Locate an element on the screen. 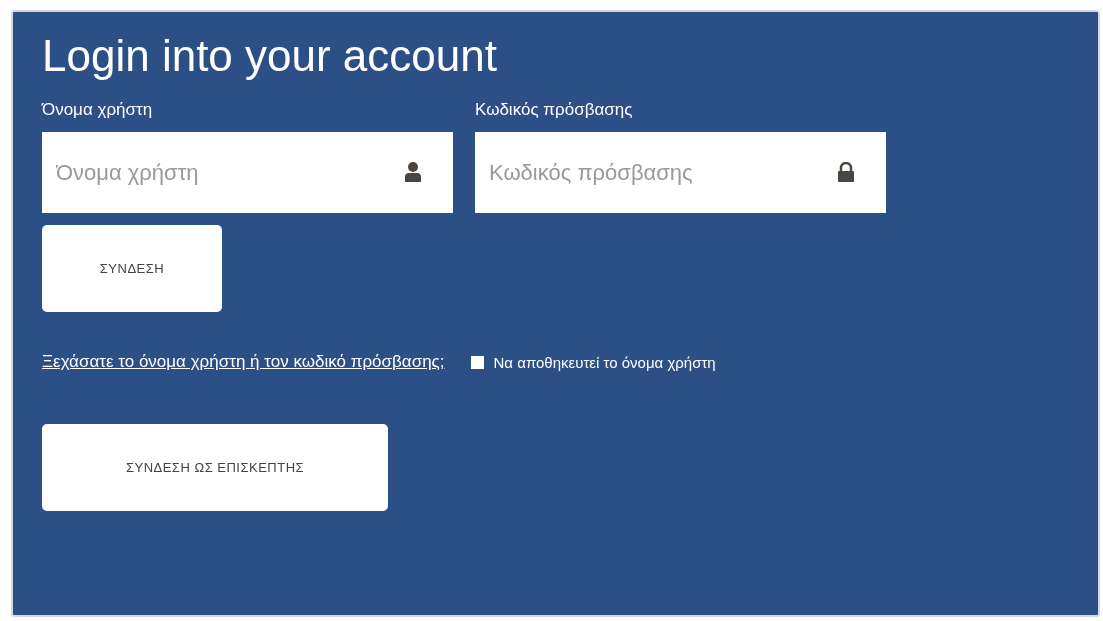  user-icon is located at coordinates (413, 172).